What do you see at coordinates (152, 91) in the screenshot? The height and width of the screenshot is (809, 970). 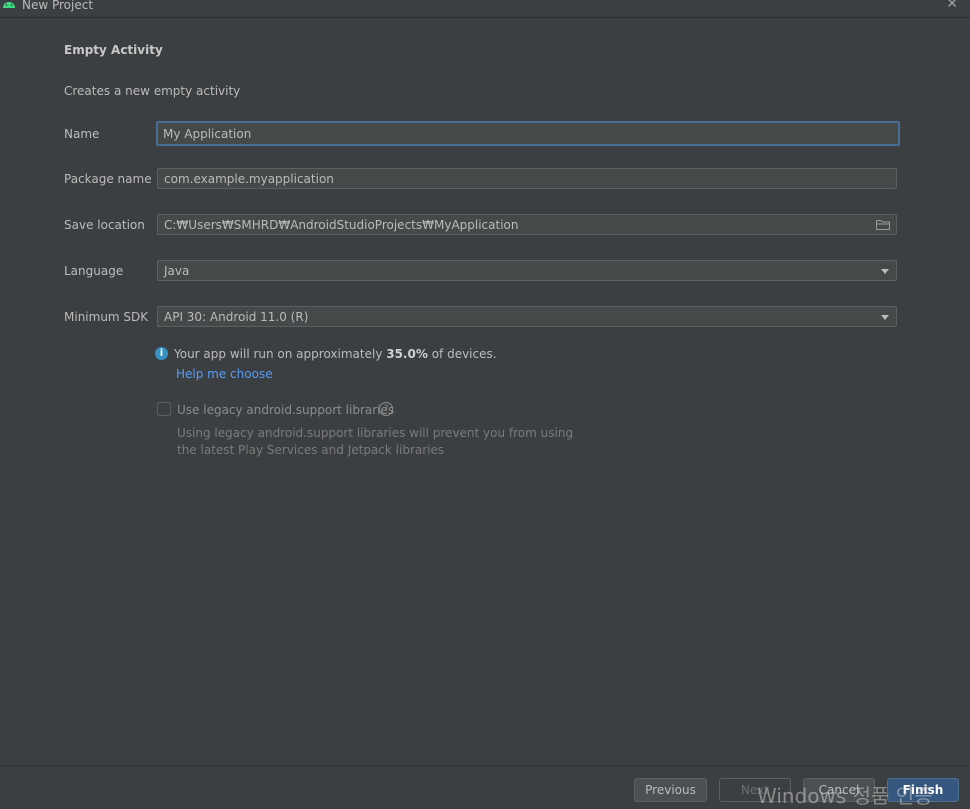 I see `page-subtitle: Creates a new empty activity` at bounding box center [152, 91].